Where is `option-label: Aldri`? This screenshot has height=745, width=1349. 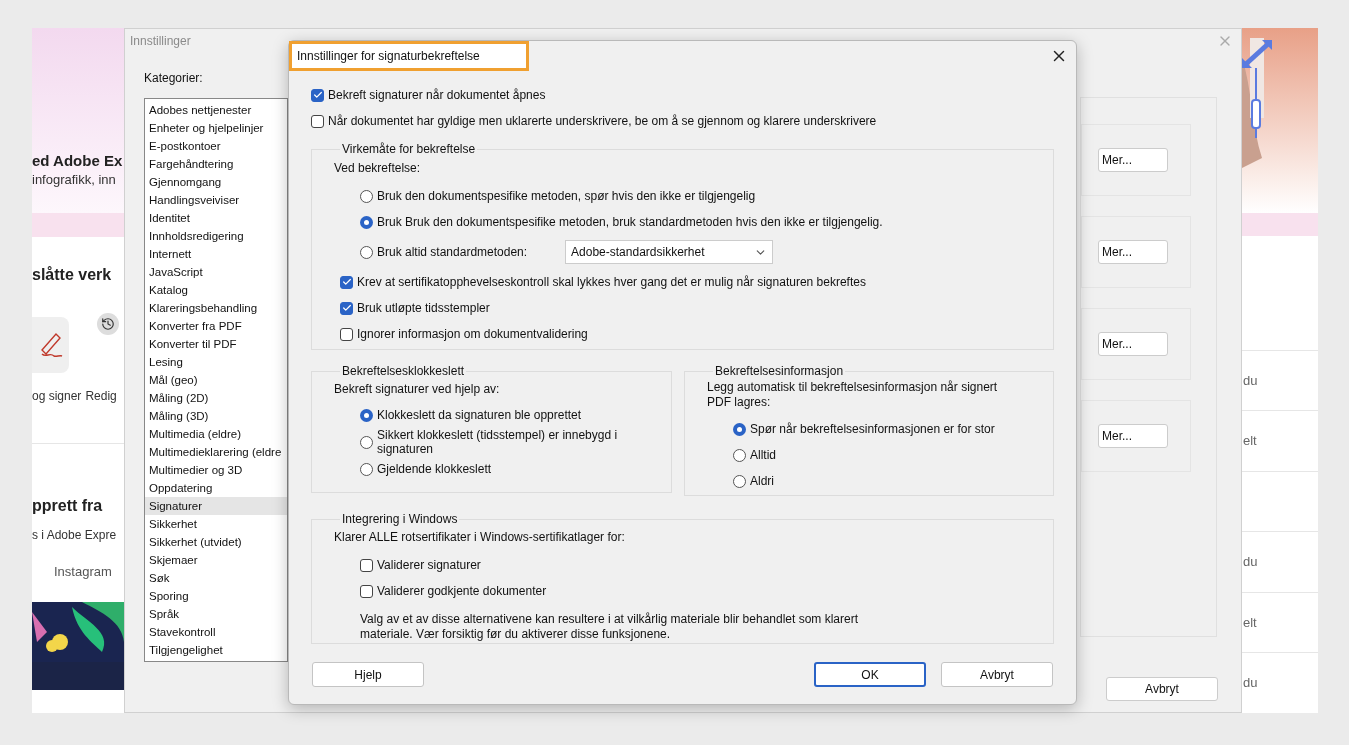 option-label: Aldri is located at coordinates (762, 481).